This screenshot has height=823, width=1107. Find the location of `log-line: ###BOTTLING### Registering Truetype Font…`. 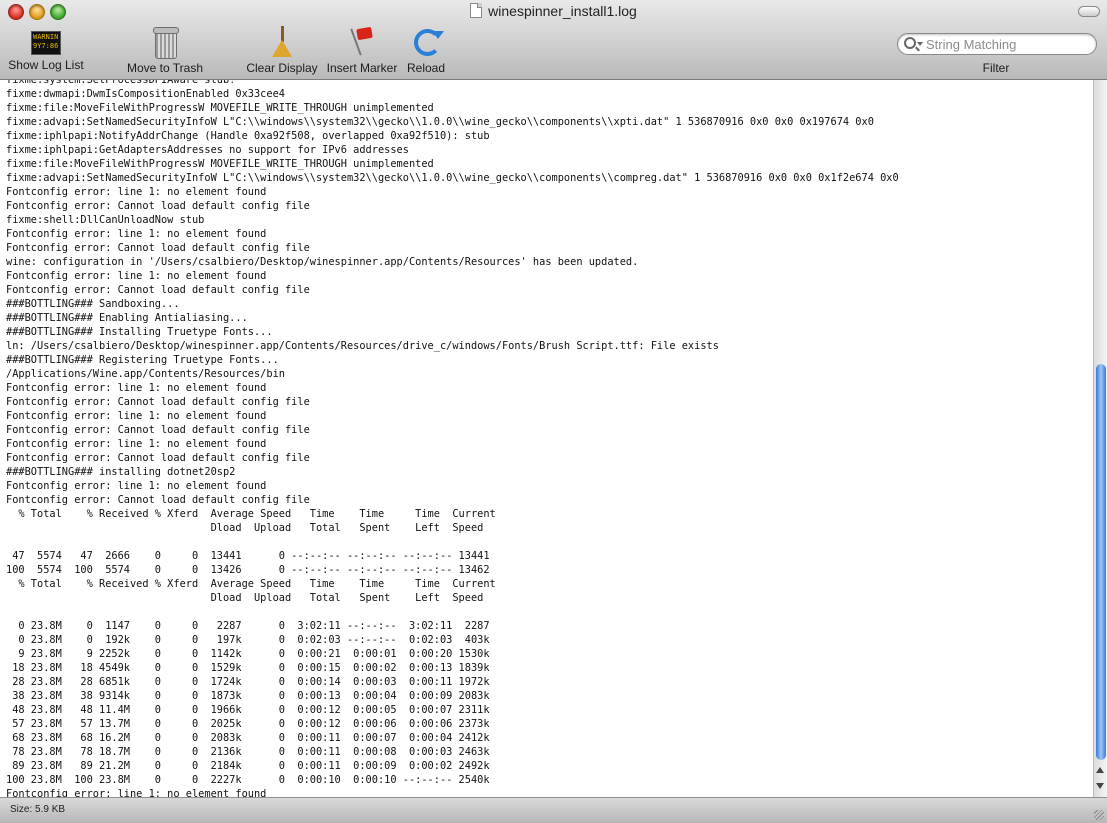

log-line: ###BOTTLING### Registering Truetype Font… is located at coordinates (142, 360).